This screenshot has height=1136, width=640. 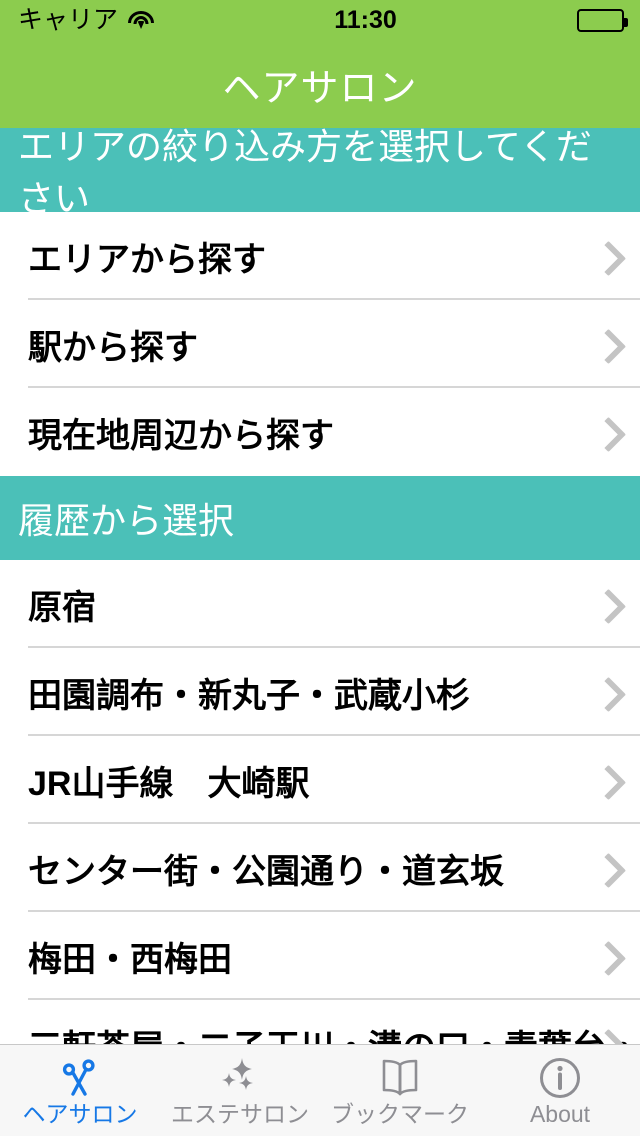 What do you see at coordinates (80, 1078) in the screenshot?
I see `scissors-icon` at bounding box center [80, 1078].